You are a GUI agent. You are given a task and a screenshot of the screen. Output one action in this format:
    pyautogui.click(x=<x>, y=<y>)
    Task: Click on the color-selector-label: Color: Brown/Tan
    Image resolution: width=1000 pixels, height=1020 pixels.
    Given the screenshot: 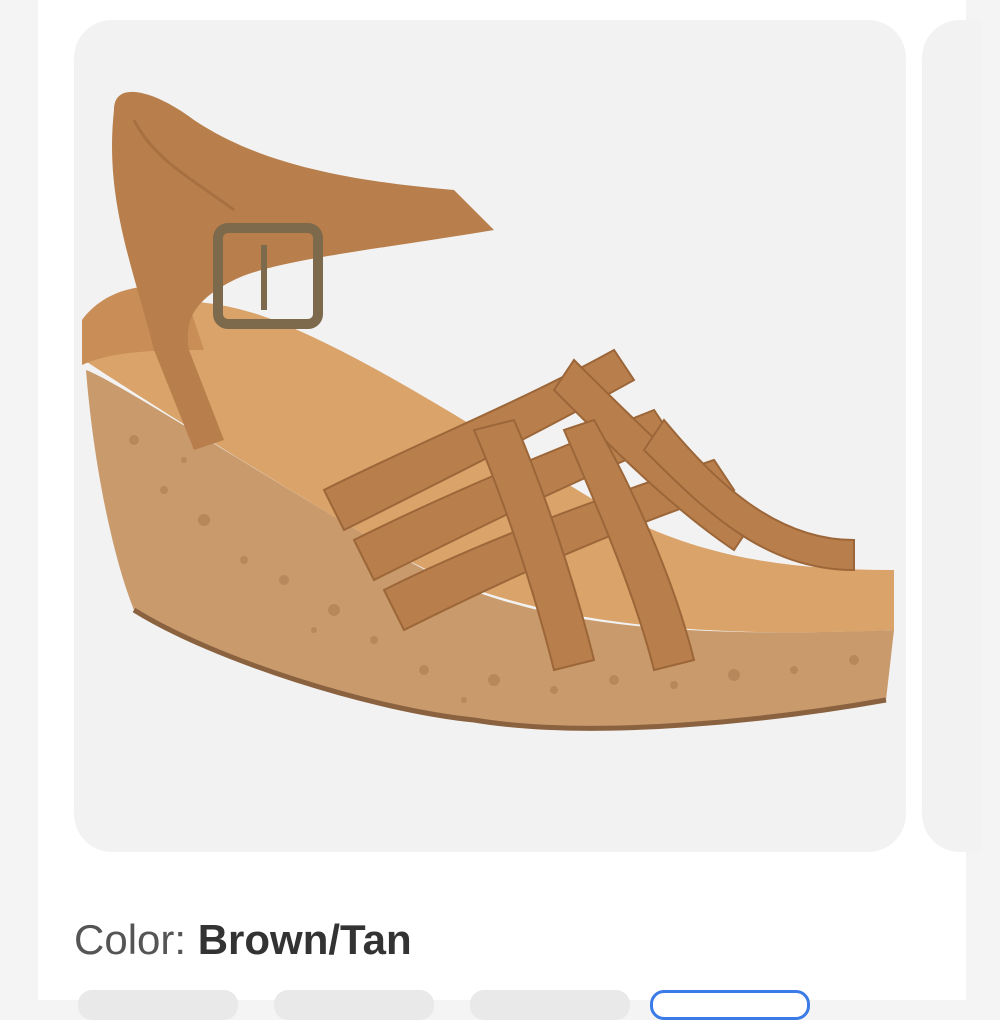 What is the action you would take?
    pyautogui.click(x=243, y=940)
    